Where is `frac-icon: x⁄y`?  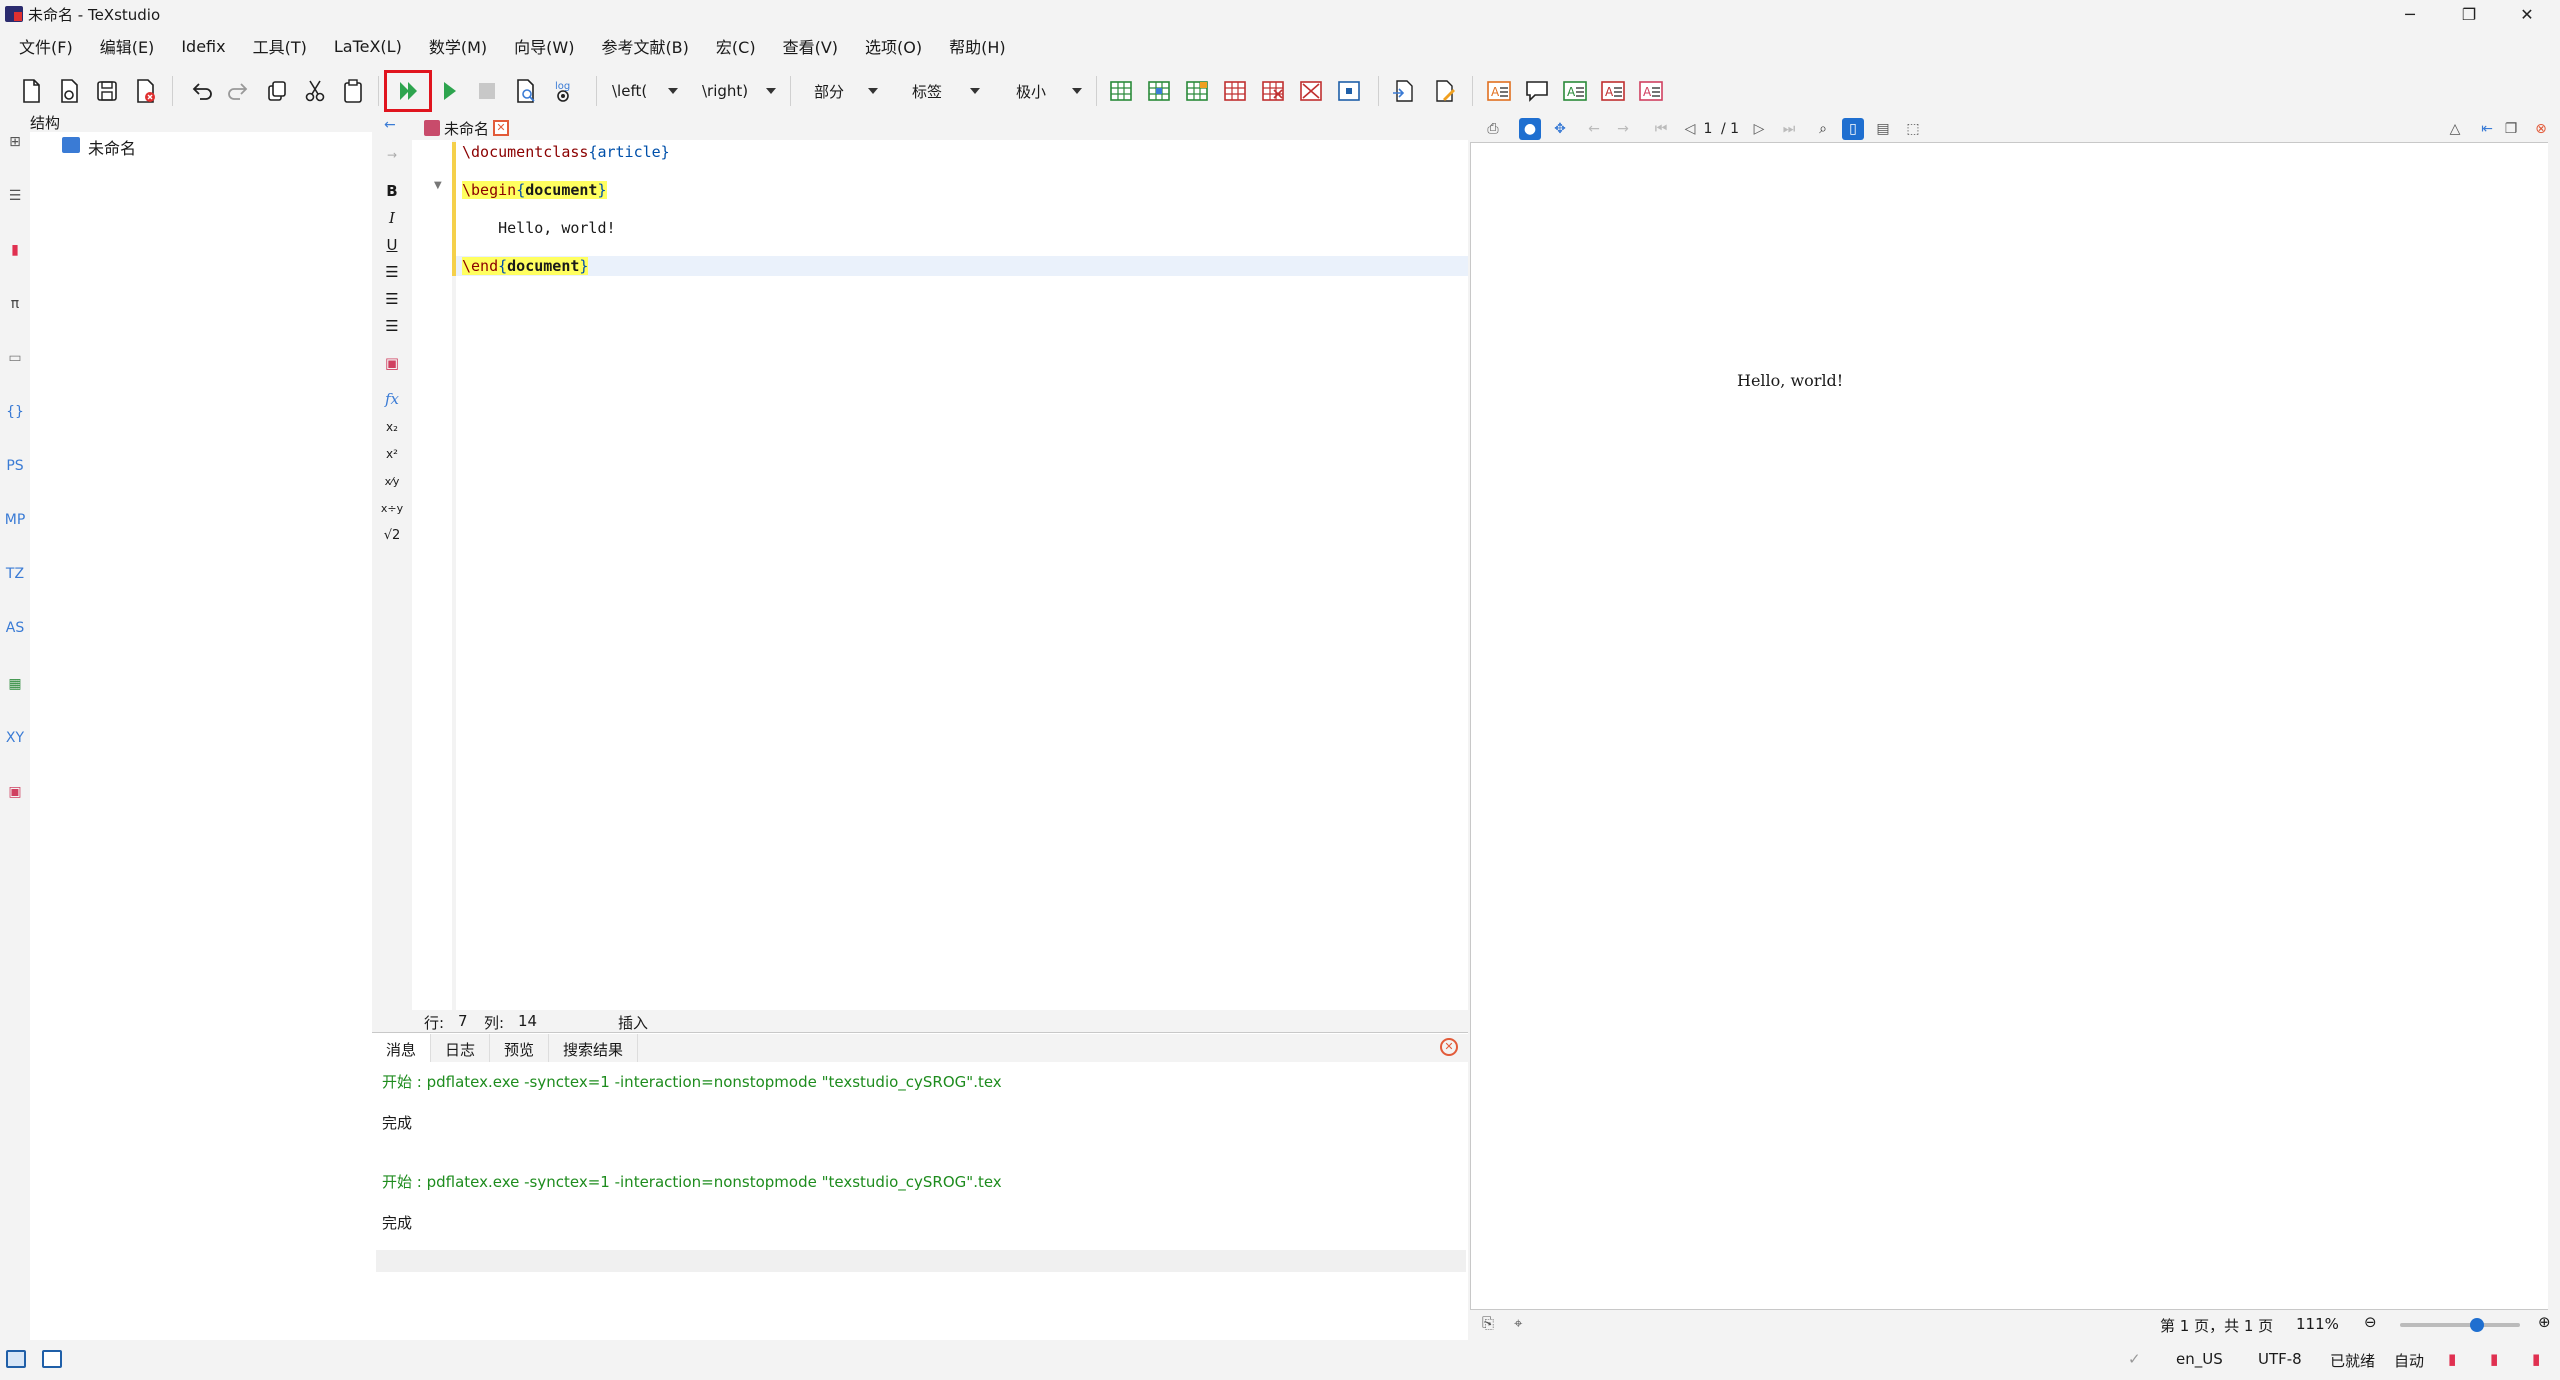 frac-icon: x⁄y is located at coordinates (392, 481).